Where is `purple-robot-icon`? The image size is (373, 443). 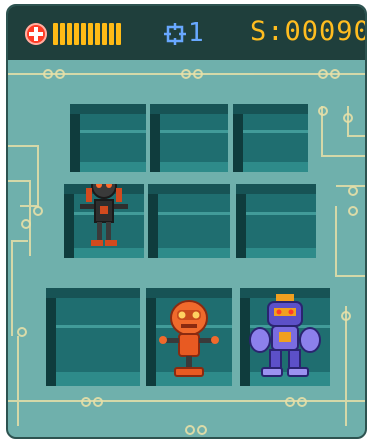
purple-robot-icon is located at coordinates (285, 339).